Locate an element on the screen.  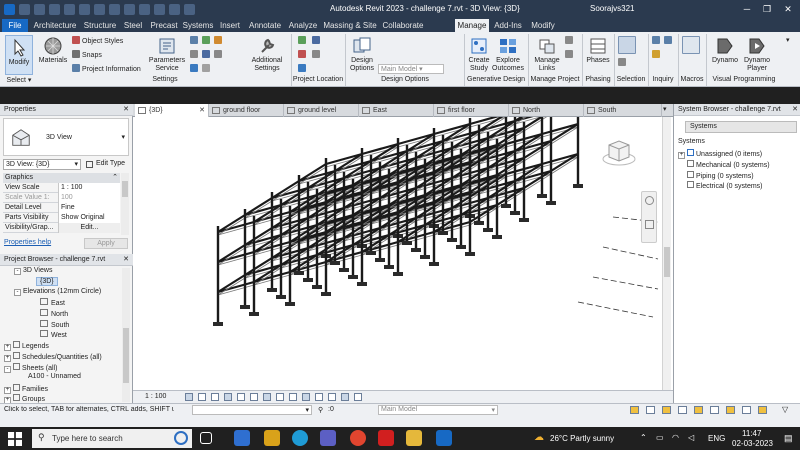
tab-precast: Precast is located at coordinates (164, 25).